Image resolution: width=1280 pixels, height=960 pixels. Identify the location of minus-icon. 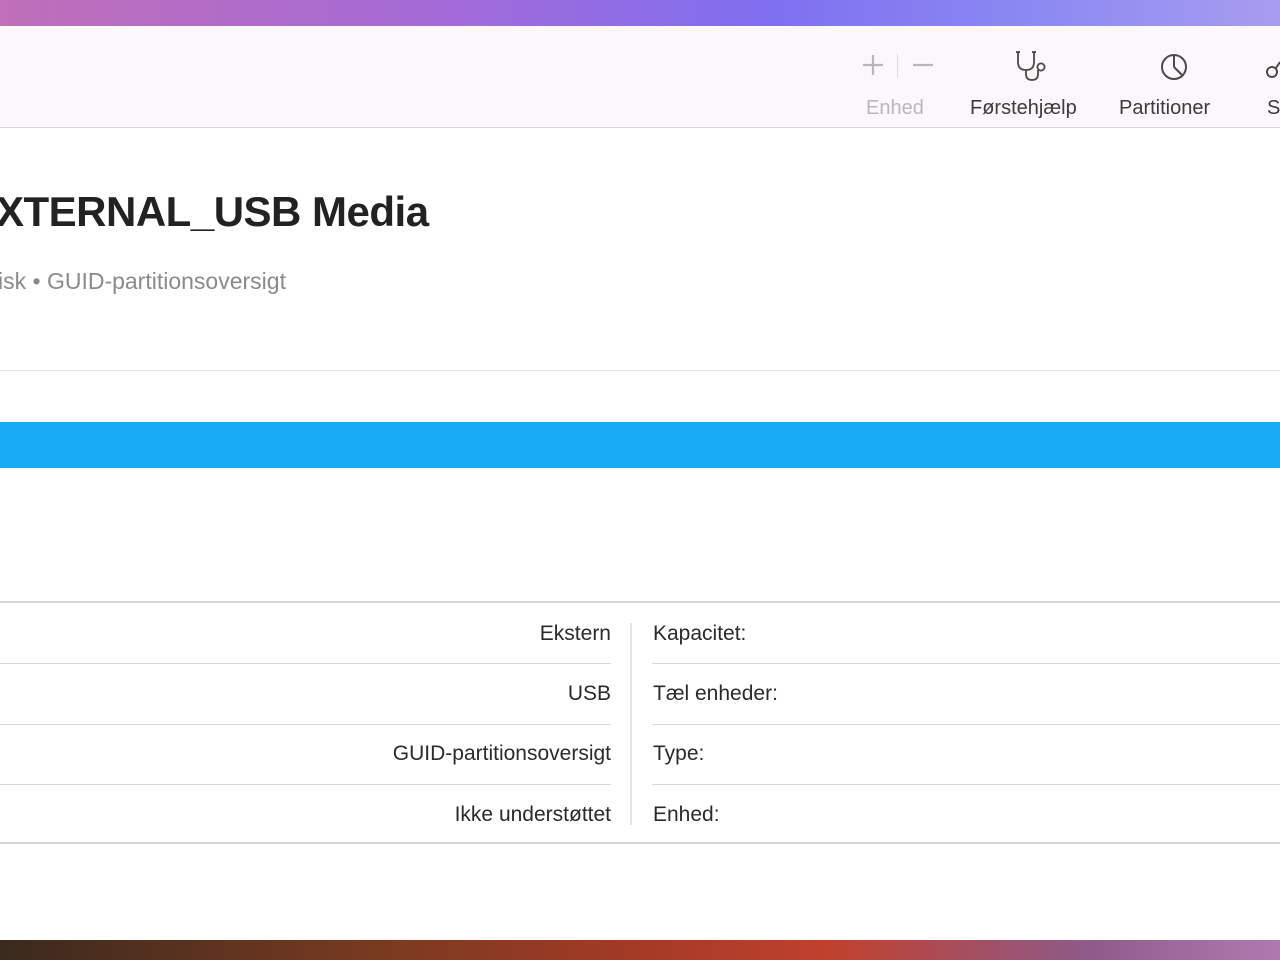
(923, 65).